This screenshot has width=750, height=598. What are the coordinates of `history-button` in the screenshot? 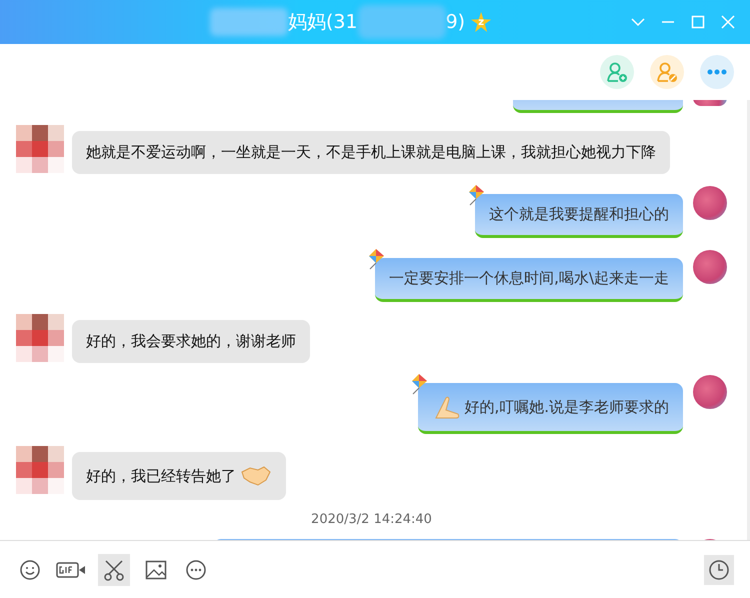 It's located at (719, 569).